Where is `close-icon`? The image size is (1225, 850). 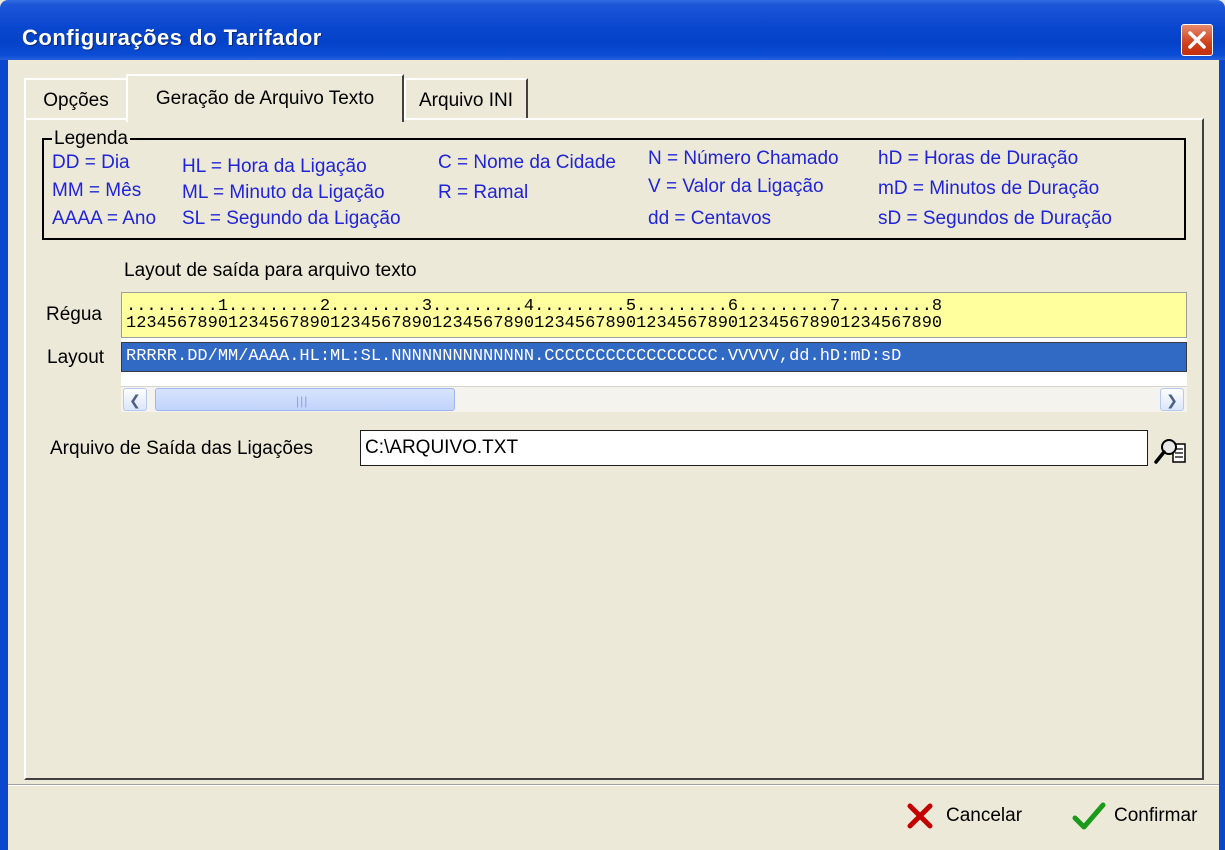
close-icon is located at coordinates (1197, 40).